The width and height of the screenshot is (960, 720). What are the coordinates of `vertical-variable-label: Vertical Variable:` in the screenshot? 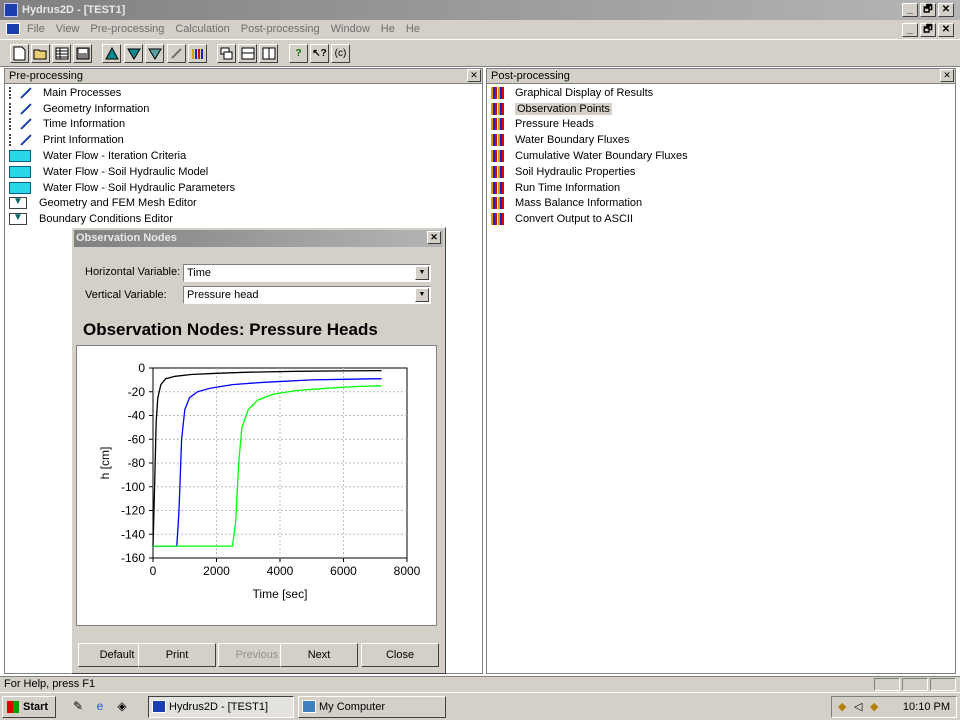 It's located at (126, 295).